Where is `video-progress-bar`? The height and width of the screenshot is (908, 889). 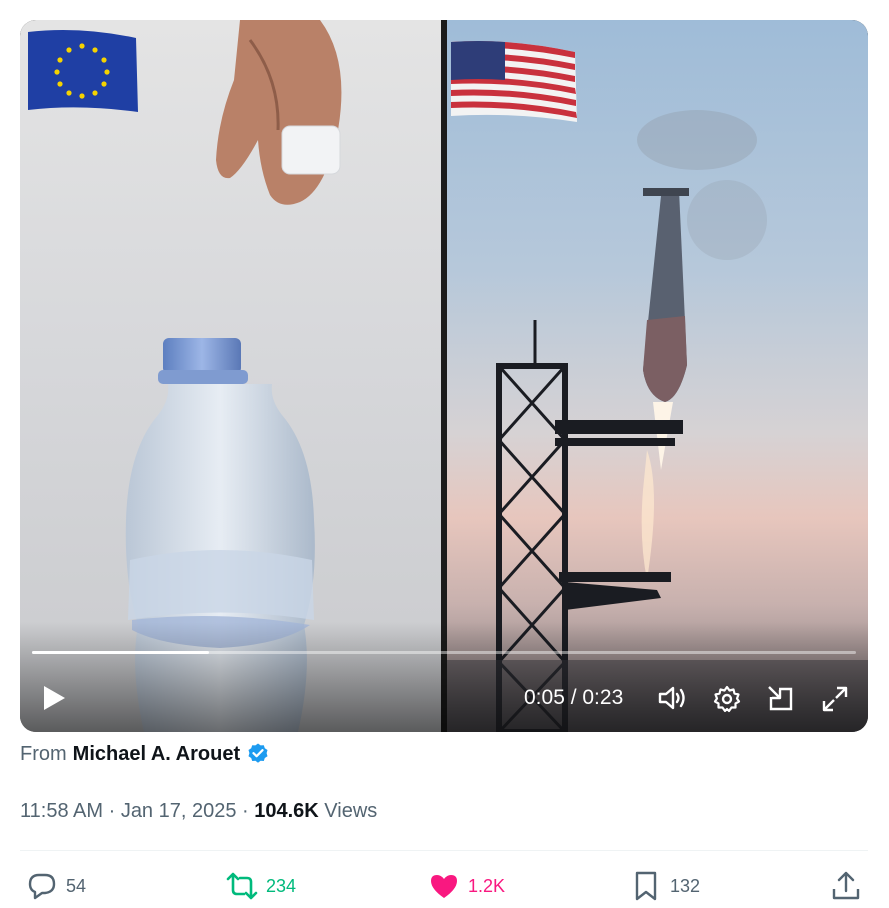
video-progress-bar is located at coordinates (444, 652).